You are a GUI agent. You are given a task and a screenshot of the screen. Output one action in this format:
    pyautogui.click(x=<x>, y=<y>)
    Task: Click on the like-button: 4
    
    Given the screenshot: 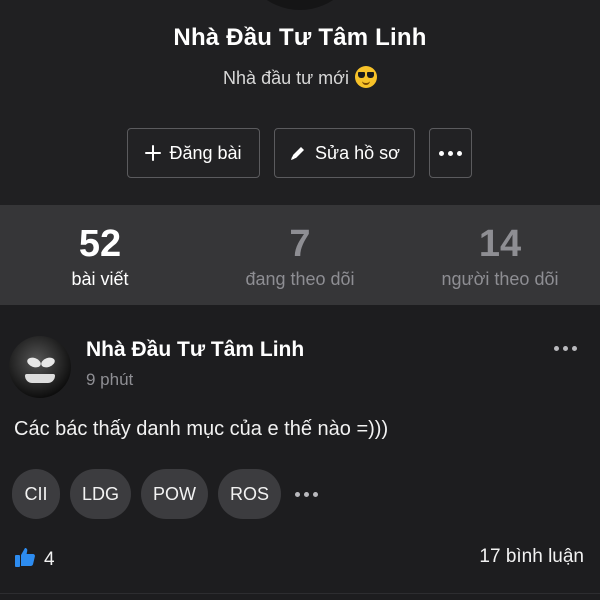 What is the action you would take?
    pyautogui.click(x=34, y=559)
    